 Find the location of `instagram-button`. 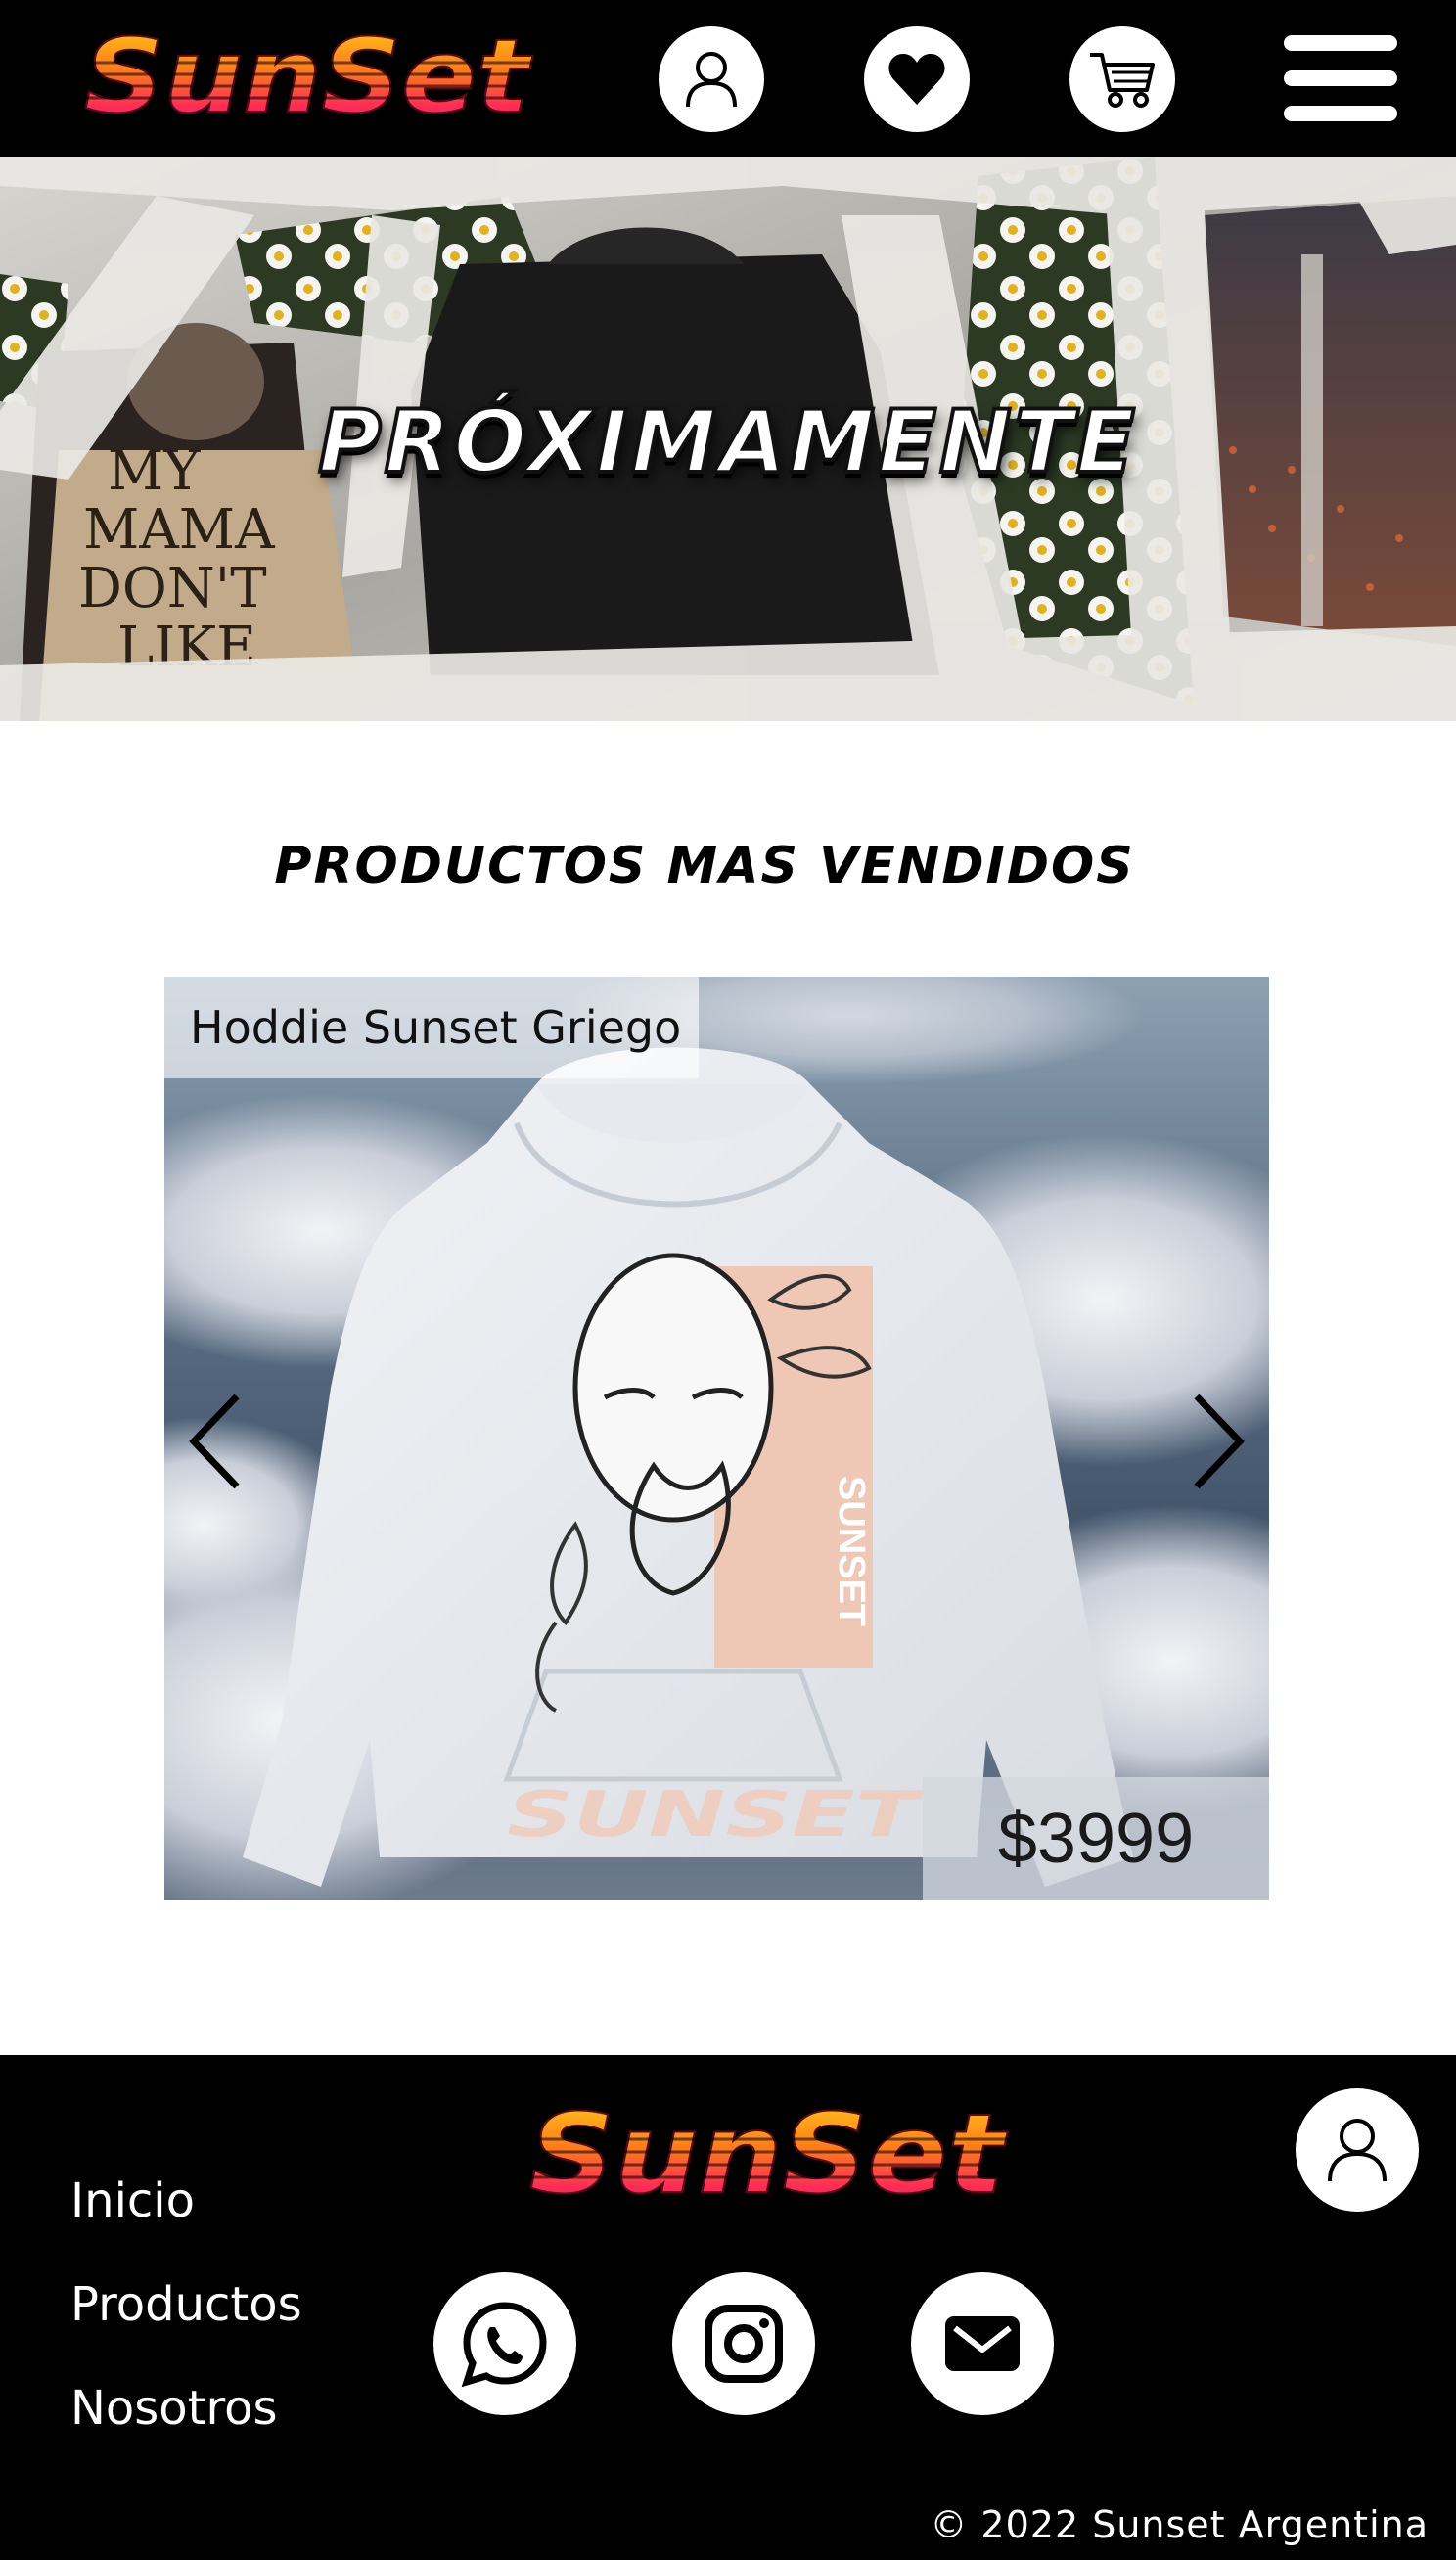

instagram-button is located at coordinates (743, 2344).